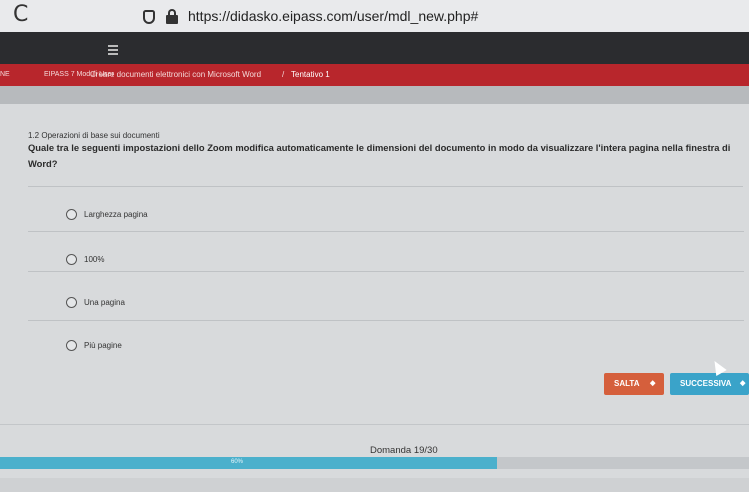 This screenshot has height=492, width=749. I want to click on progress-bar-fill: 60%, so click(248, 463).